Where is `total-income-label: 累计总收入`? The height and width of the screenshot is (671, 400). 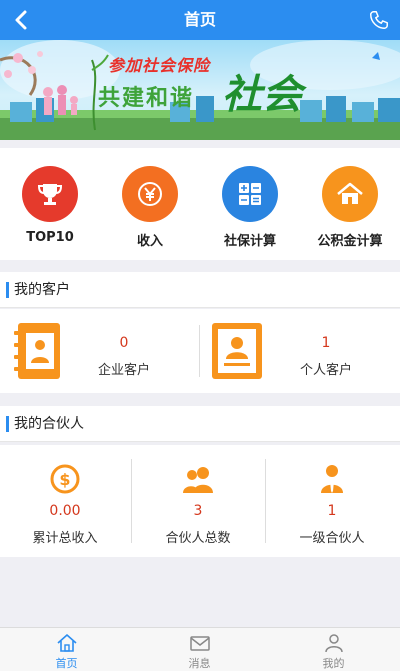 total-income-label: 累计总收入 is located at coordinates (65, 538).